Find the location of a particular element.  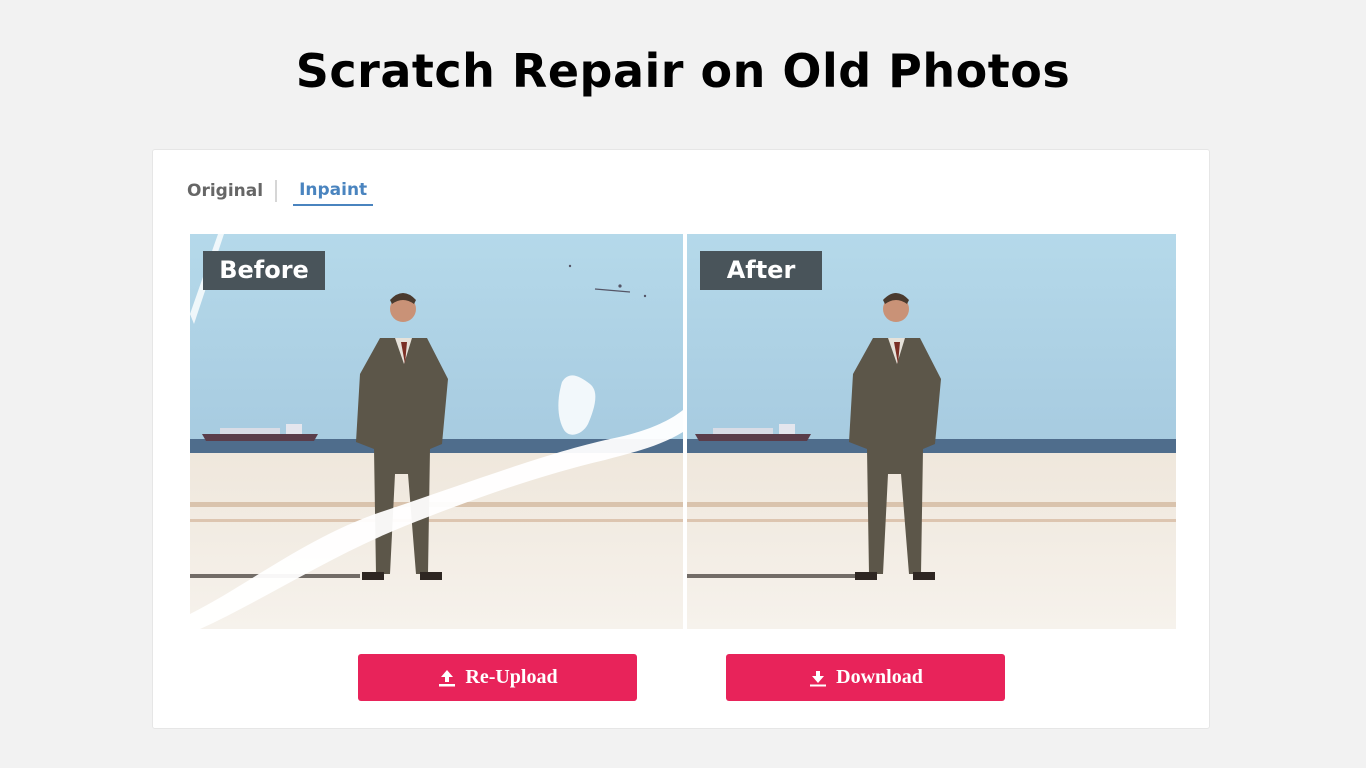

upload-icon is located at coordinates (447, 677).